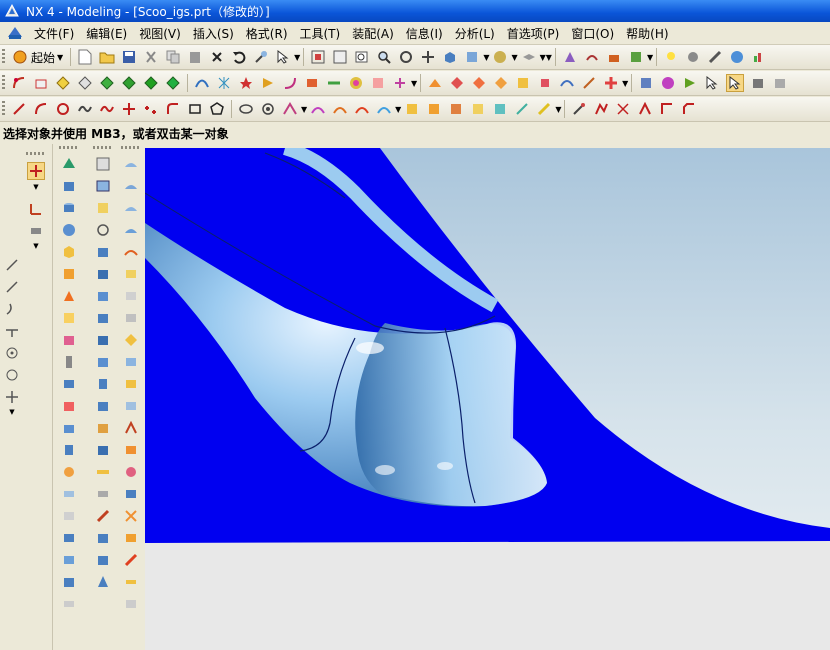  Describe the element at coordinates (290, 109) in the screenshot. I see `law-curve-icon` at that location.